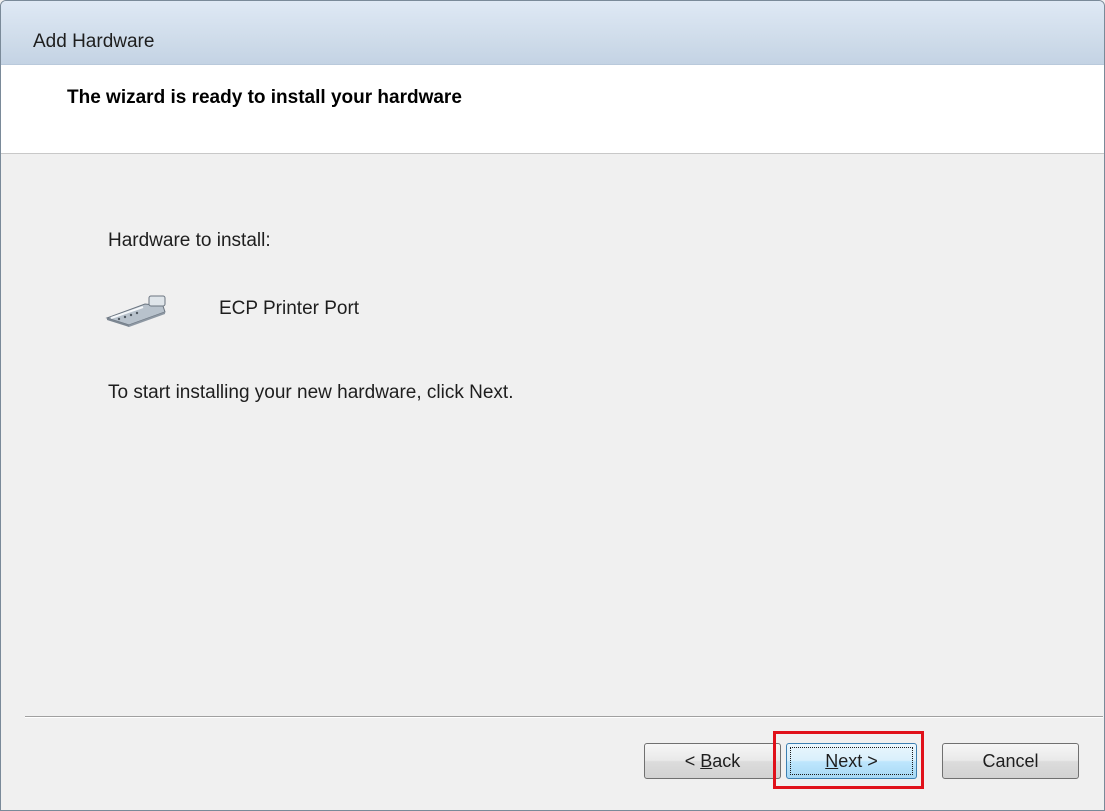 The image size is (1105, 811). I want to click on next-button: Next >, so click(851, 761).